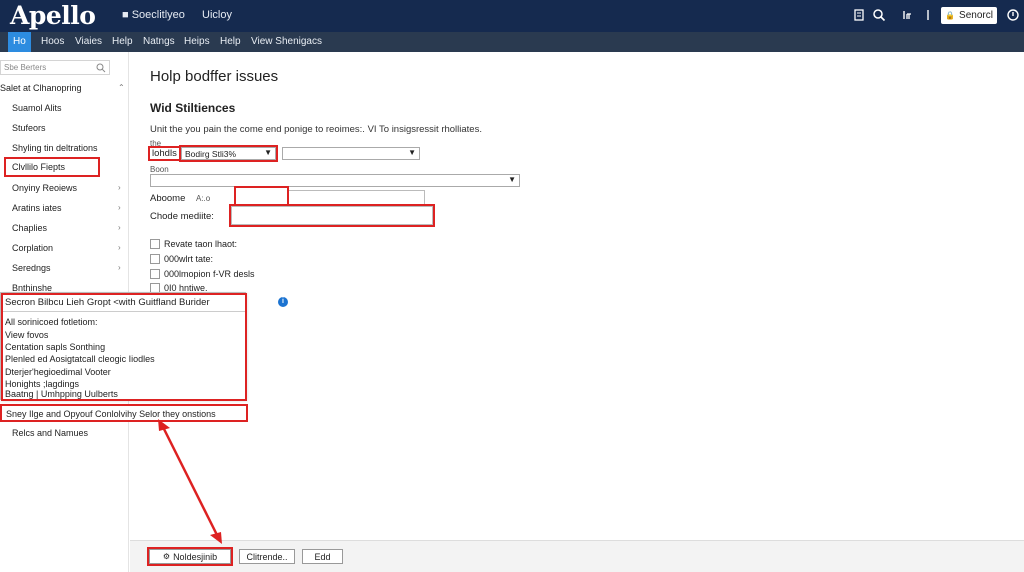 Image resolution: width=1024 pixels, height=572 pixels. What do you see at coordinates (52, 167) in the screenshot?
I see `sidebar-item-highlighted: Clvllilo Fiepts` at bounding box center [52, 167].